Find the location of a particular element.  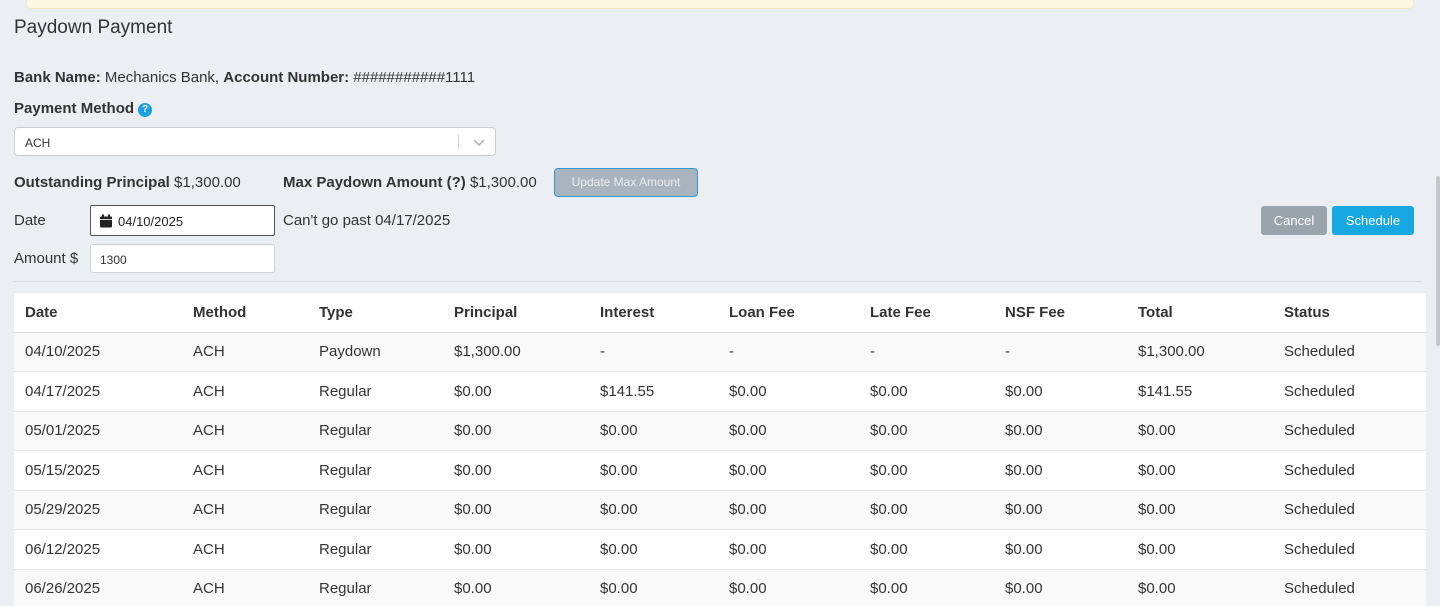

schedule-button: Schedule is located at coordinates (1373, 220).